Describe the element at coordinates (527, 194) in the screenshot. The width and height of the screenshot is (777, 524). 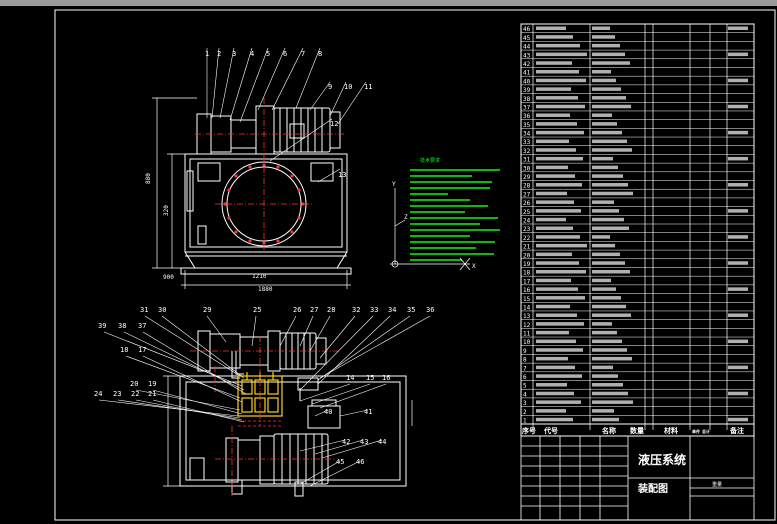
I see `parts-row-number: 27` at that location.